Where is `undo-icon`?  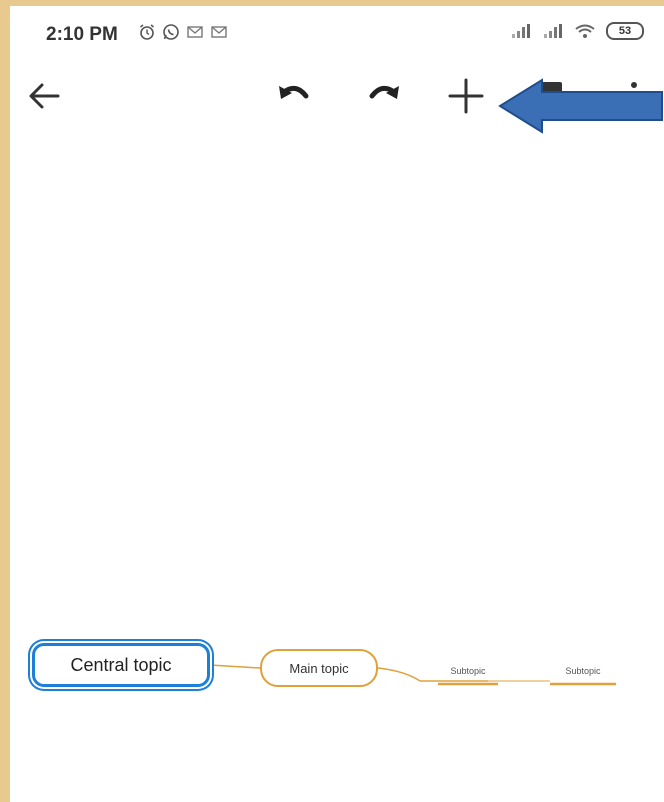 undo-icon is located at coordinates (294, 96).